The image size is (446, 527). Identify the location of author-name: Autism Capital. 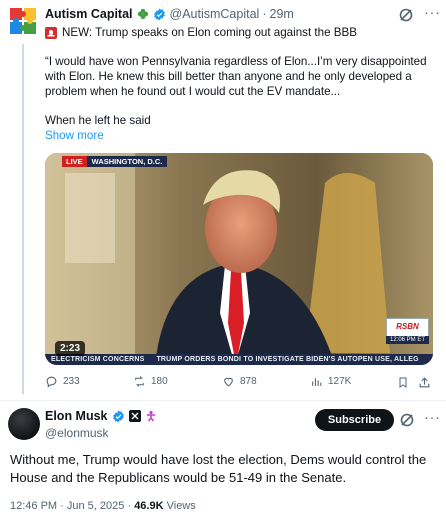
(89, 14).